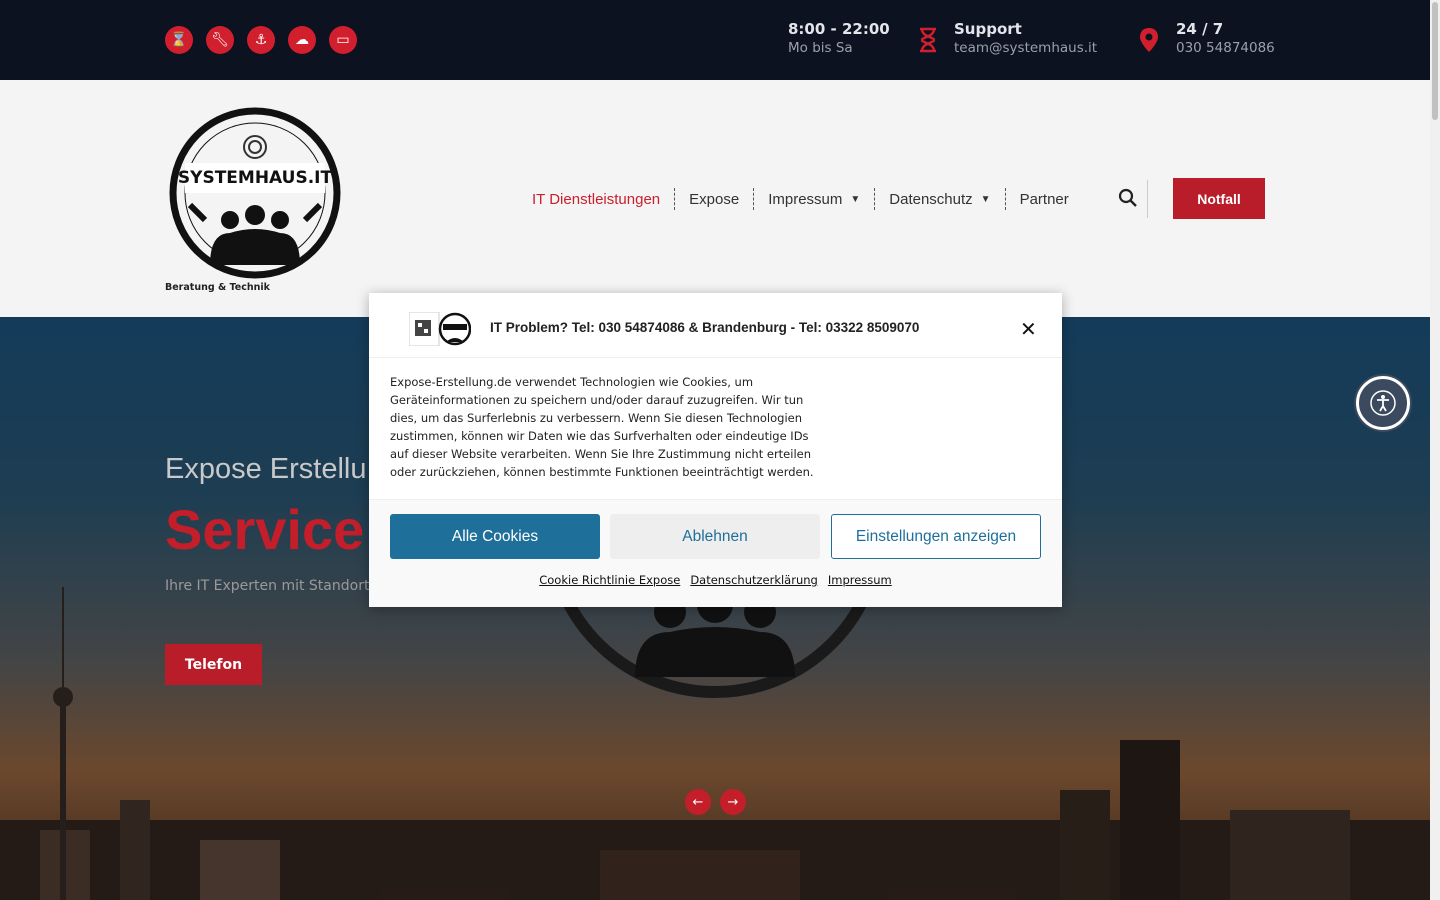 The image size is (1440, 900). Describe the element at coordinates (213, 664) in the screenshot. I see `phone-button: Telefon` at that location.